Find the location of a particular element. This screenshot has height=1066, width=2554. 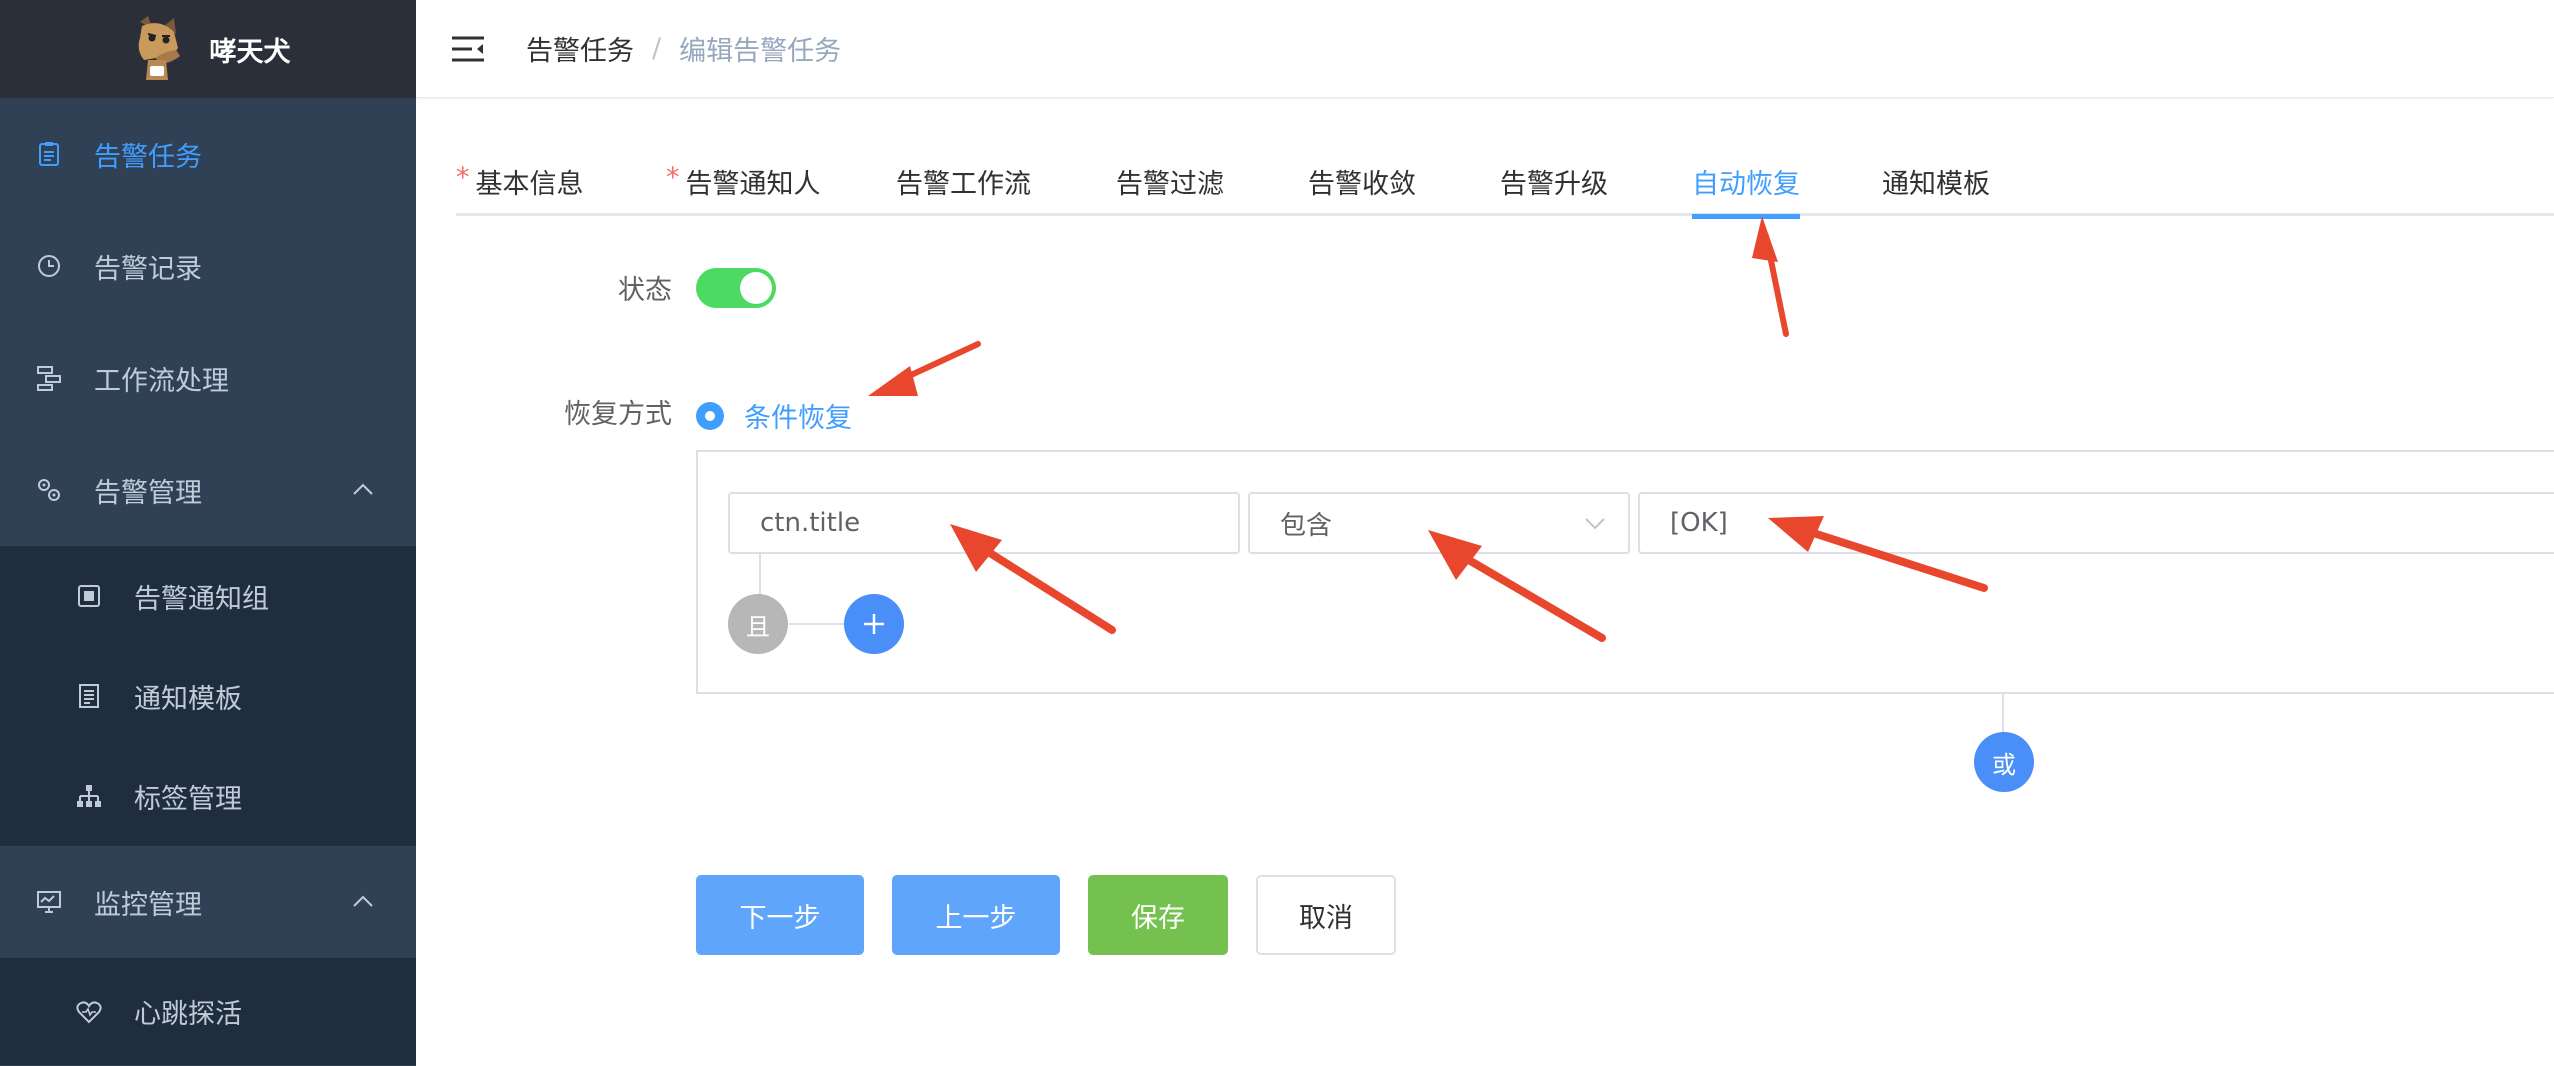

clock-icon is located at coordinates (49, 266).